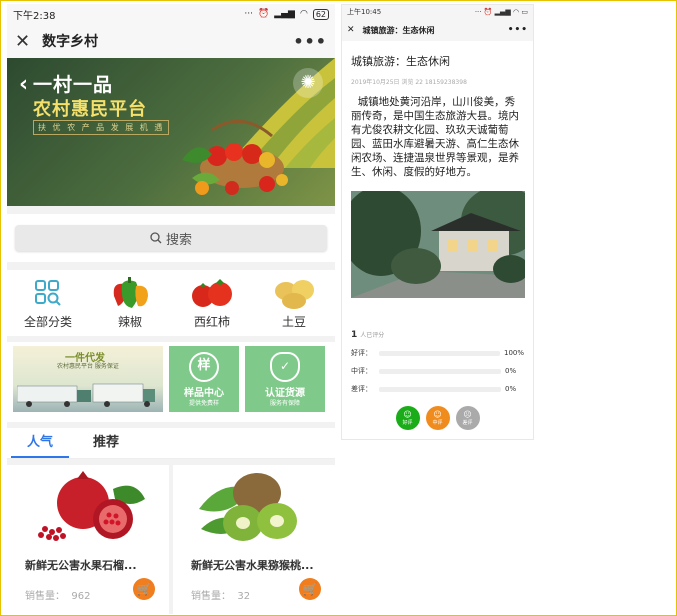  What do you see at coordinates (437, 30) in the screenshot?
I see `nav-bar: ✕ 城镇旅游：生态休闲 •••` at bounding box center [437, 30].